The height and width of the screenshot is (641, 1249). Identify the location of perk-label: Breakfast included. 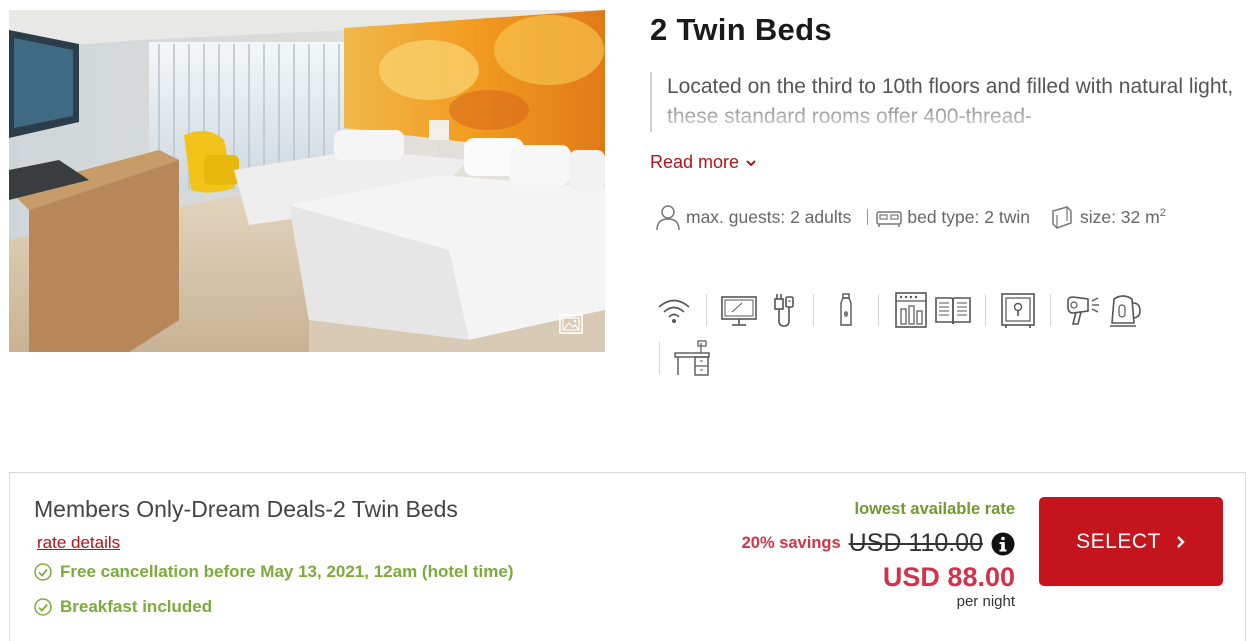
(136, 606).